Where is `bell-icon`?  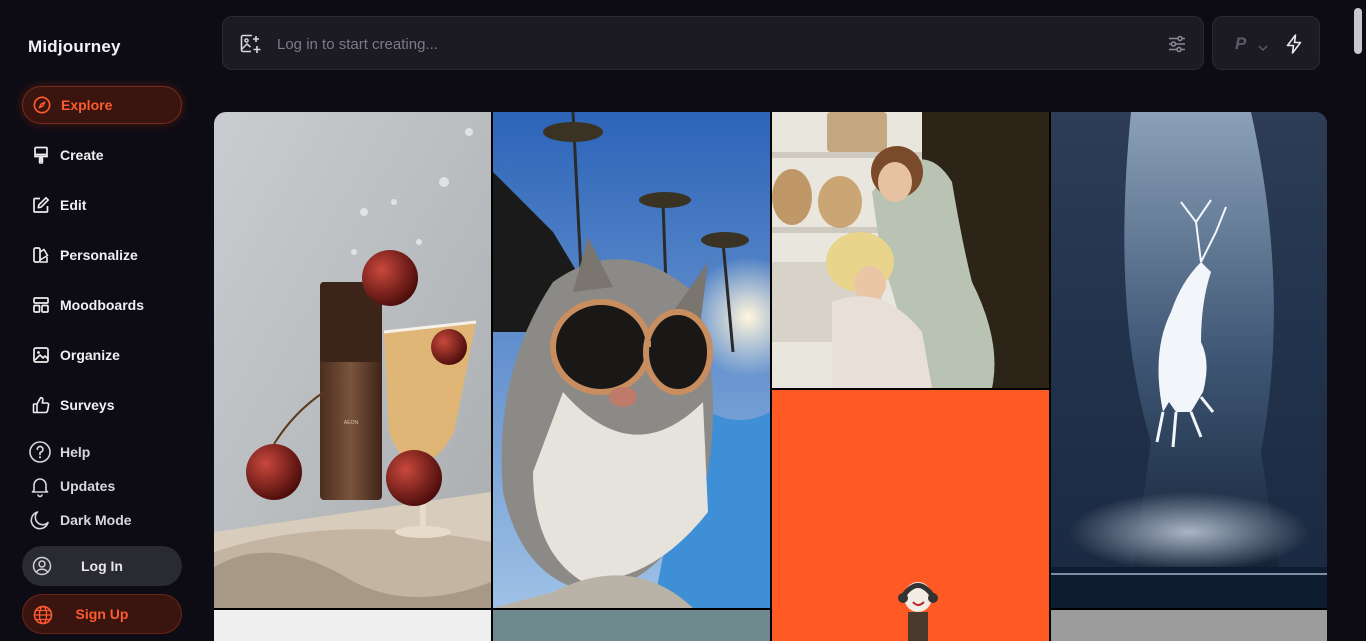
bell-icon is located at coordinates (40, 486).